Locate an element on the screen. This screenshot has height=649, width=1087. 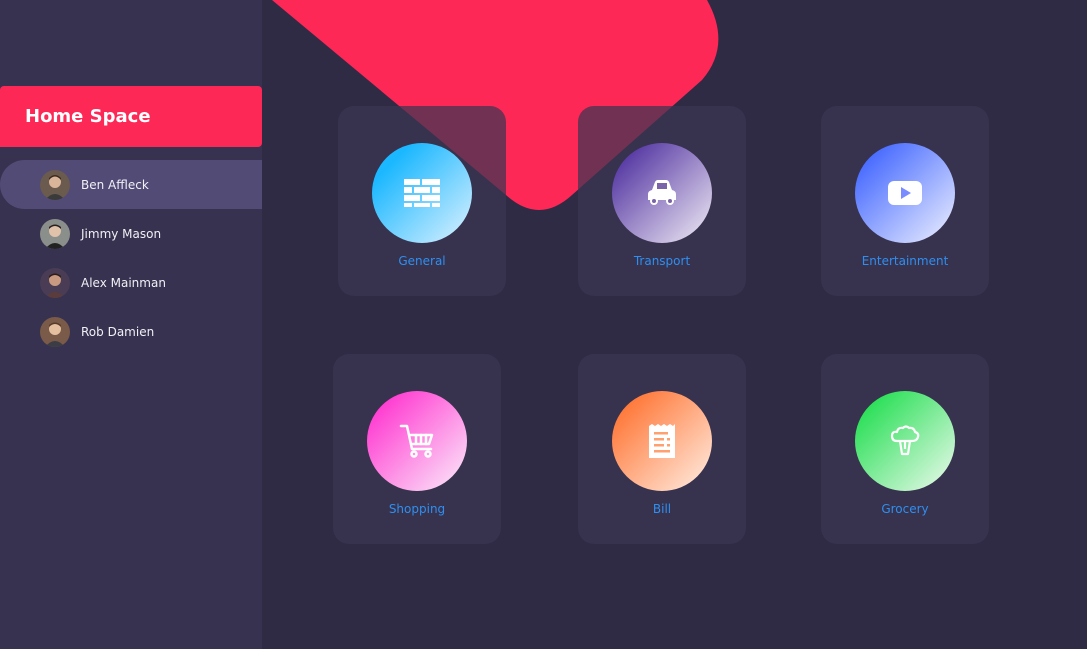
decorative-blob is located at coordinates (495, 105).